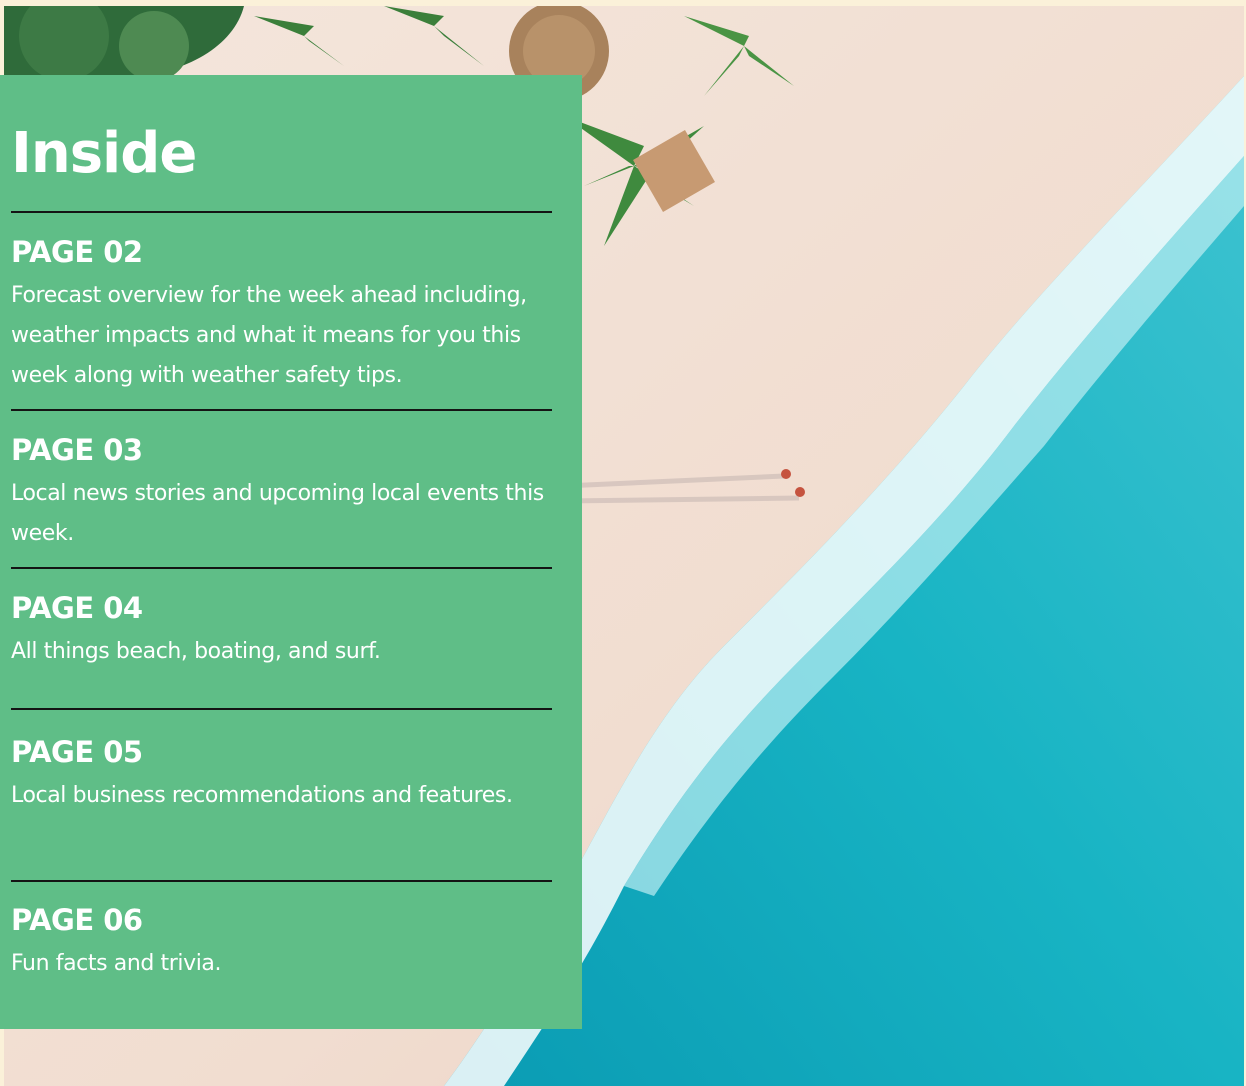  Describe the element at coordinates (77, 920) in the screenshot. I see `section-page-06-heading: PAGE 06` at that location.